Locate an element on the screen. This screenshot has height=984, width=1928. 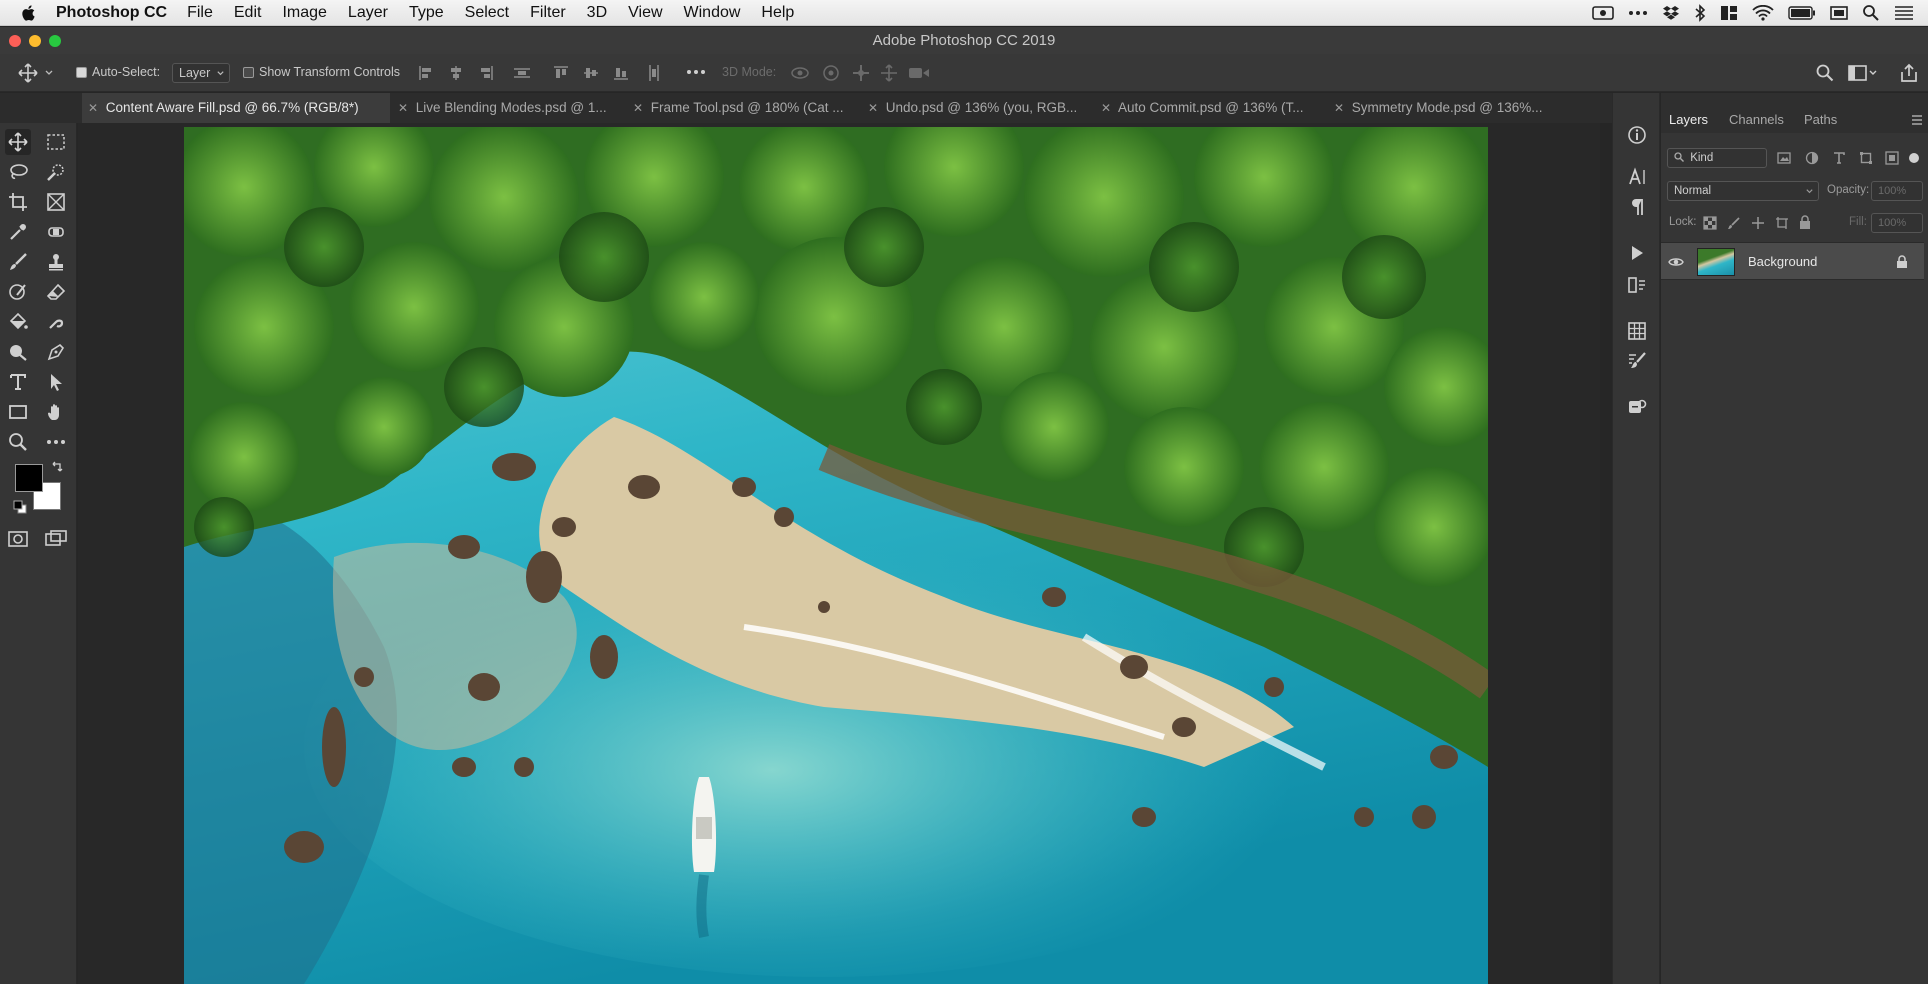
path-selection-tool is located at coordinates (56, 382).